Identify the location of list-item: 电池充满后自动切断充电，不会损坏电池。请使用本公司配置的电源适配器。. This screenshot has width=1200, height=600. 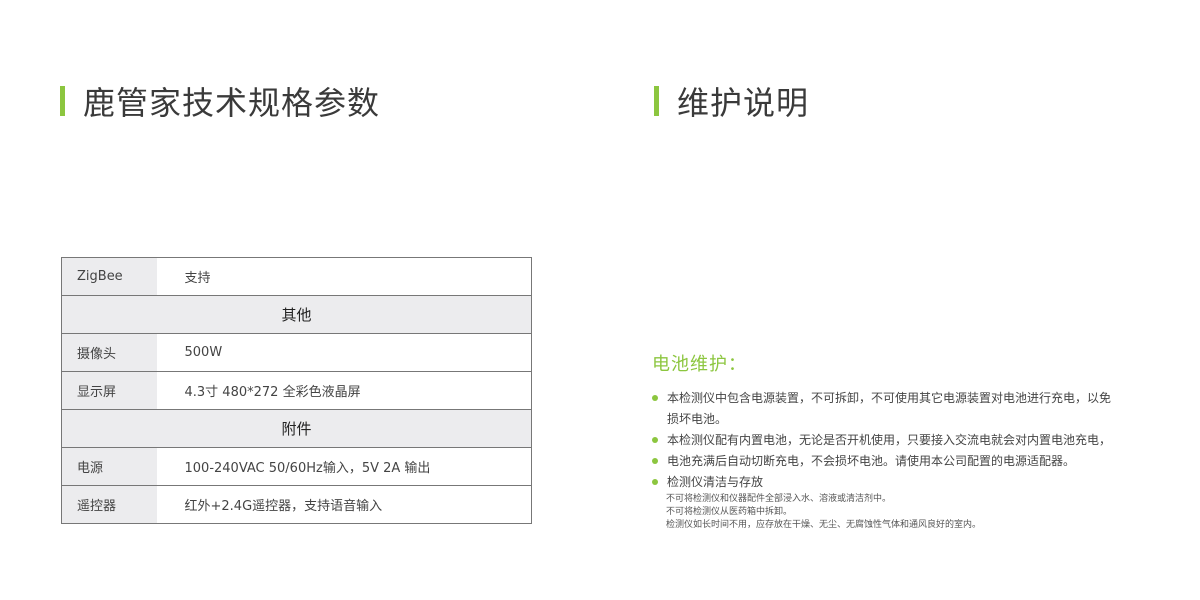
(887, 461).